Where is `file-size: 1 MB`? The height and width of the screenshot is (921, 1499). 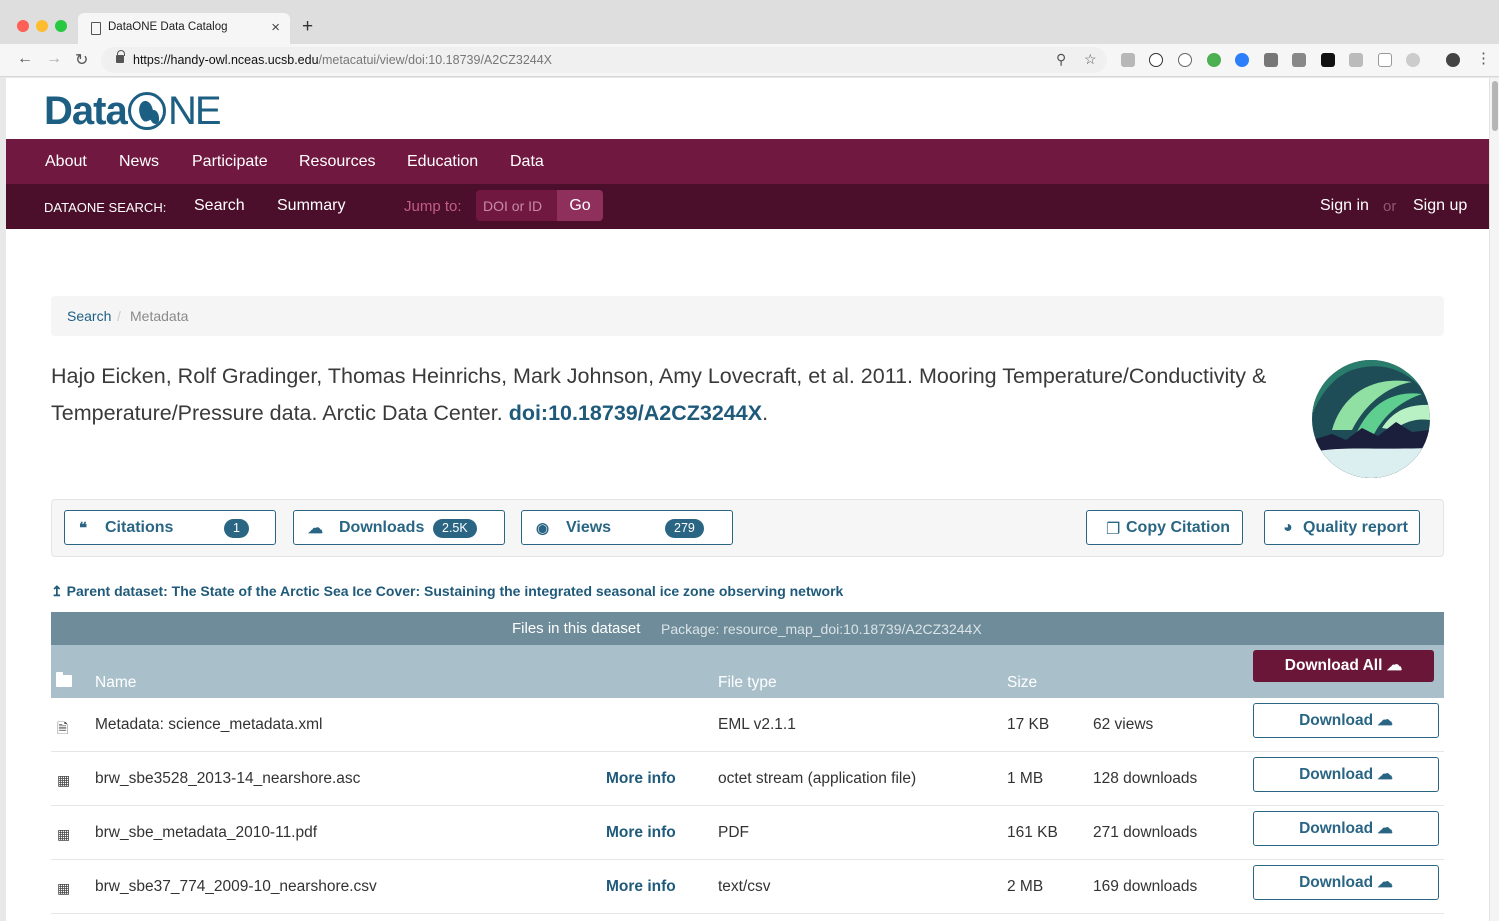
file-size: 1 MB is located at coordinates (1025, 778).